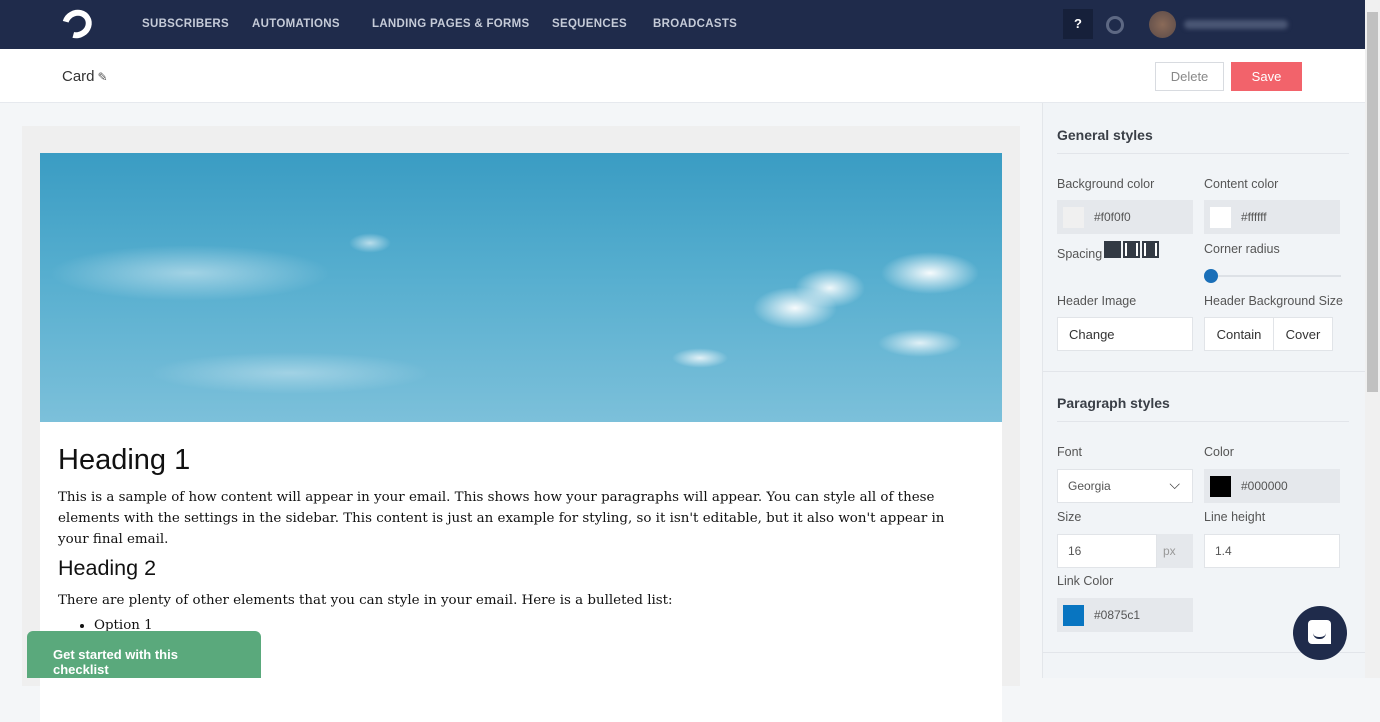 The height and width of the screenshot is (722, 1380). What do you see at coordinates (695, 24) in the screenshot?
I see `nav-broadcasts: BROADCASTS` at bounding box center [695, 24].